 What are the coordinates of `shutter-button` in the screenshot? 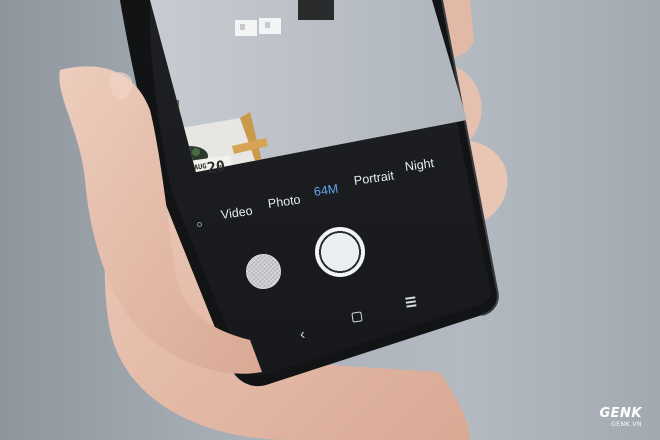 It's located at (340, 252).